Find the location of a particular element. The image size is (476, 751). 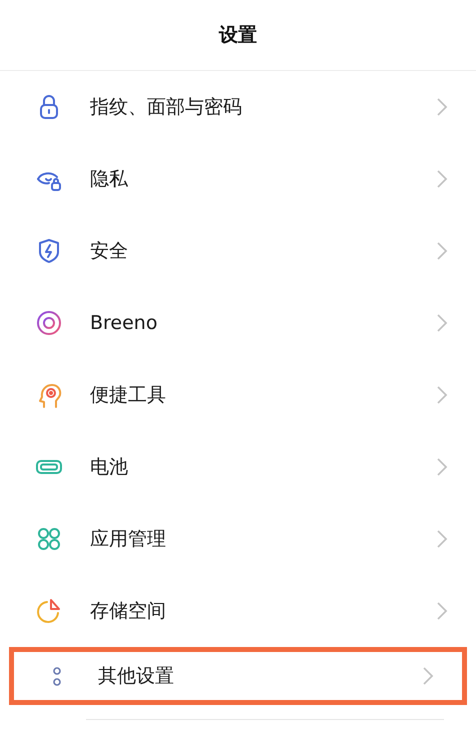

item-label: 安全 is located at coordinates (109, 251).